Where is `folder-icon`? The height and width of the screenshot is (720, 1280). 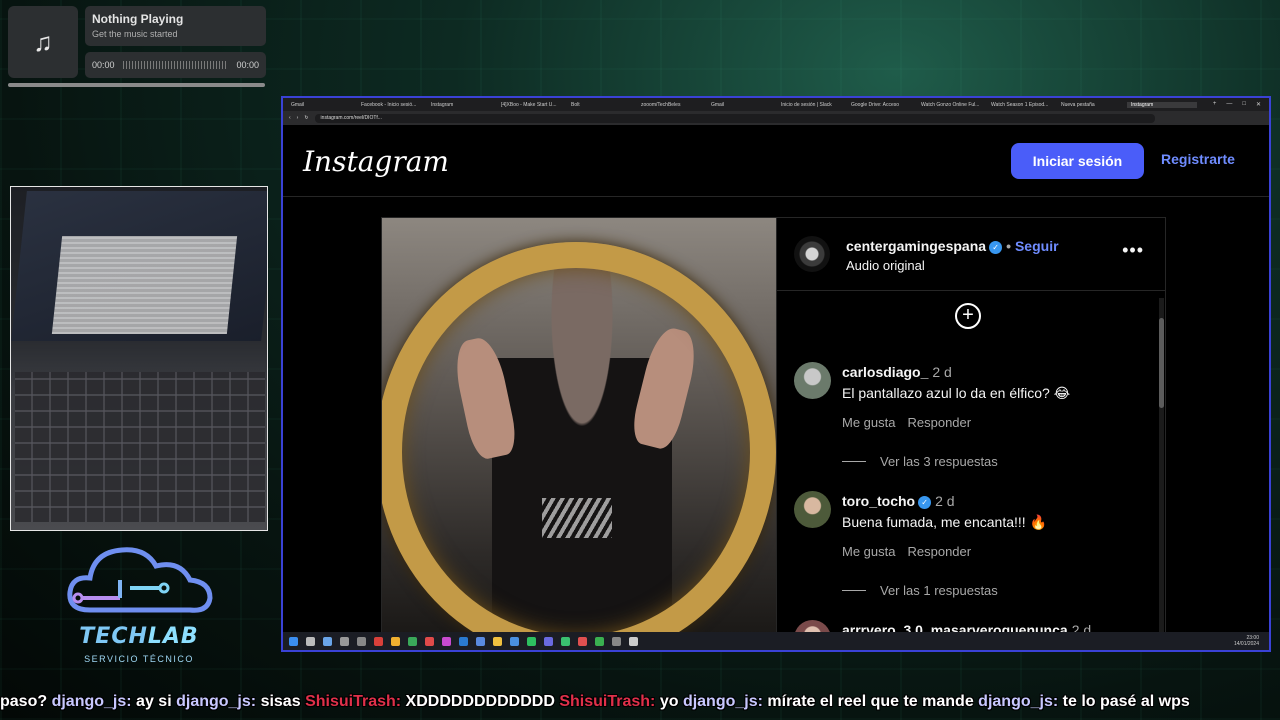
folder-icon is located at coordinates (497, 641).